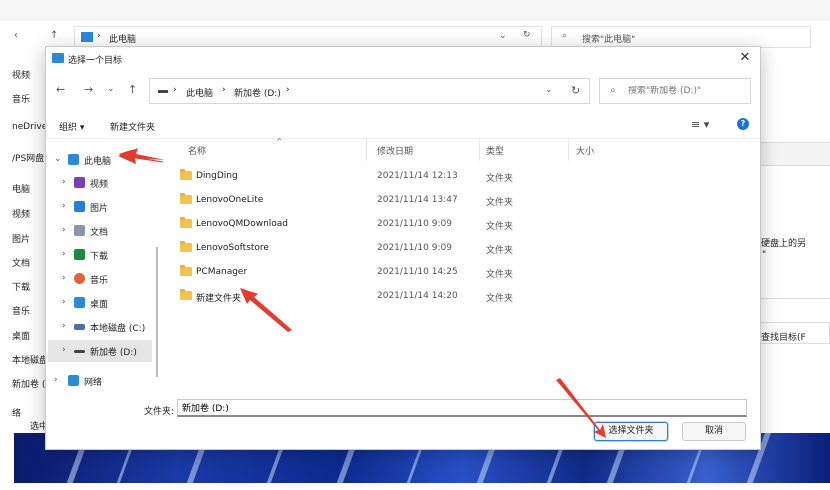 This screenshot has height=490, width=830. Describe the element at coordinates (199, 92) in the screenshot. I see `breadcrumb-this-pc: 此电脑` at that location.